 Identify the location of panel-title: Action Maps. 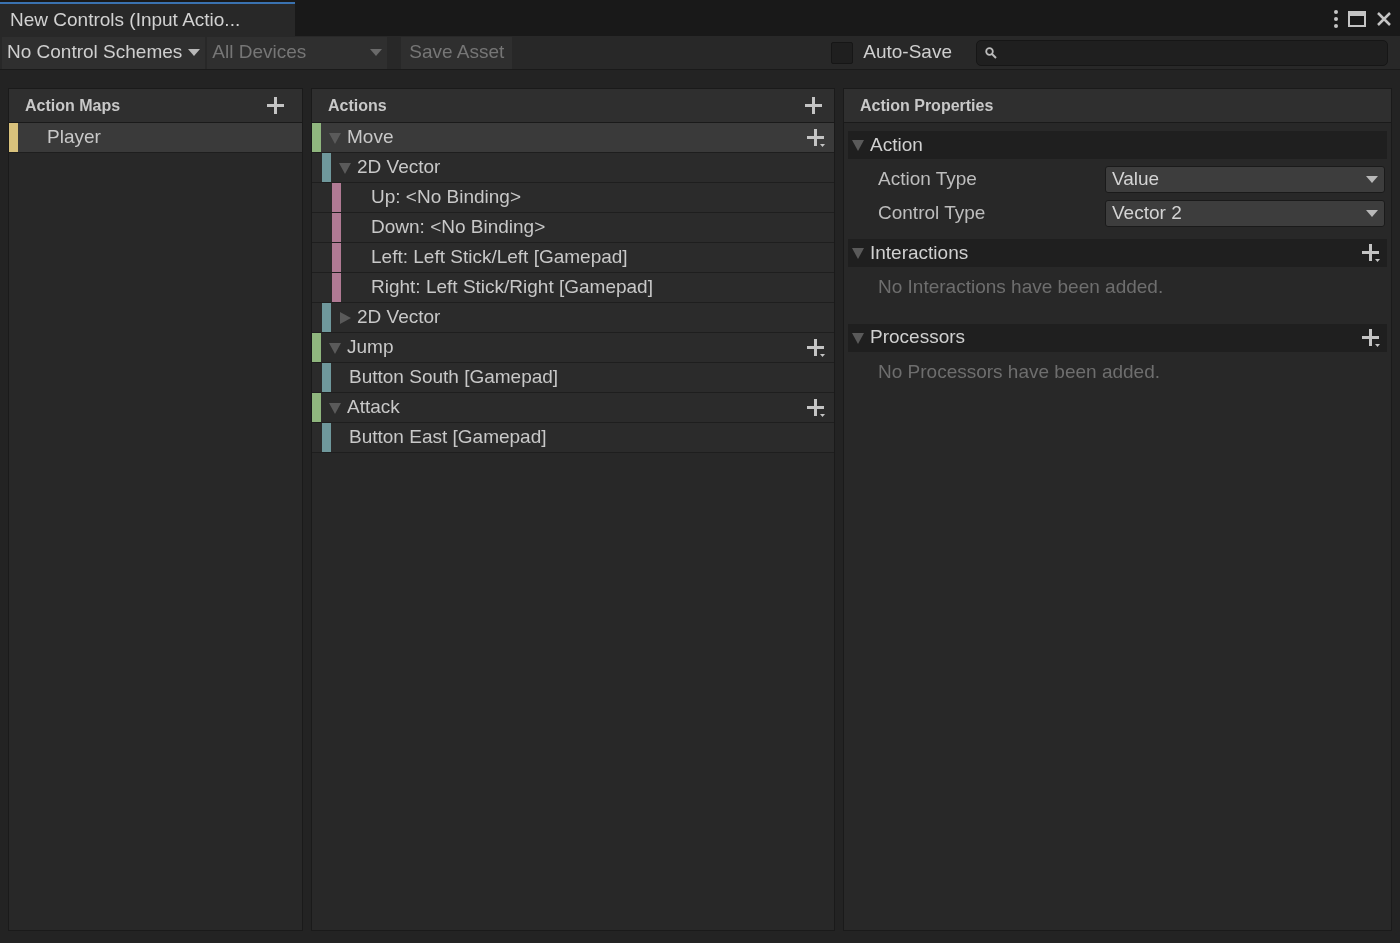
(73, 105).